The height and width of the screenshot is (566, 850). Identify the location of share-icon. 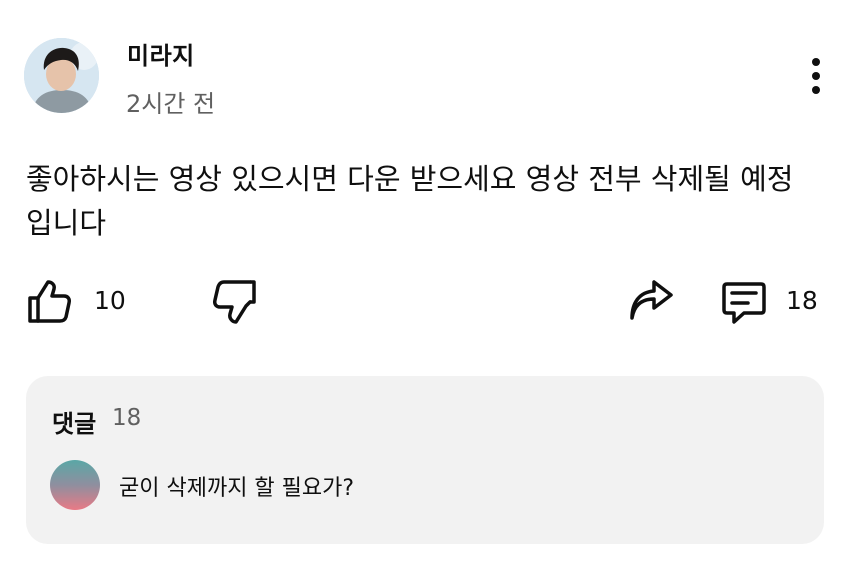
(651, 300).